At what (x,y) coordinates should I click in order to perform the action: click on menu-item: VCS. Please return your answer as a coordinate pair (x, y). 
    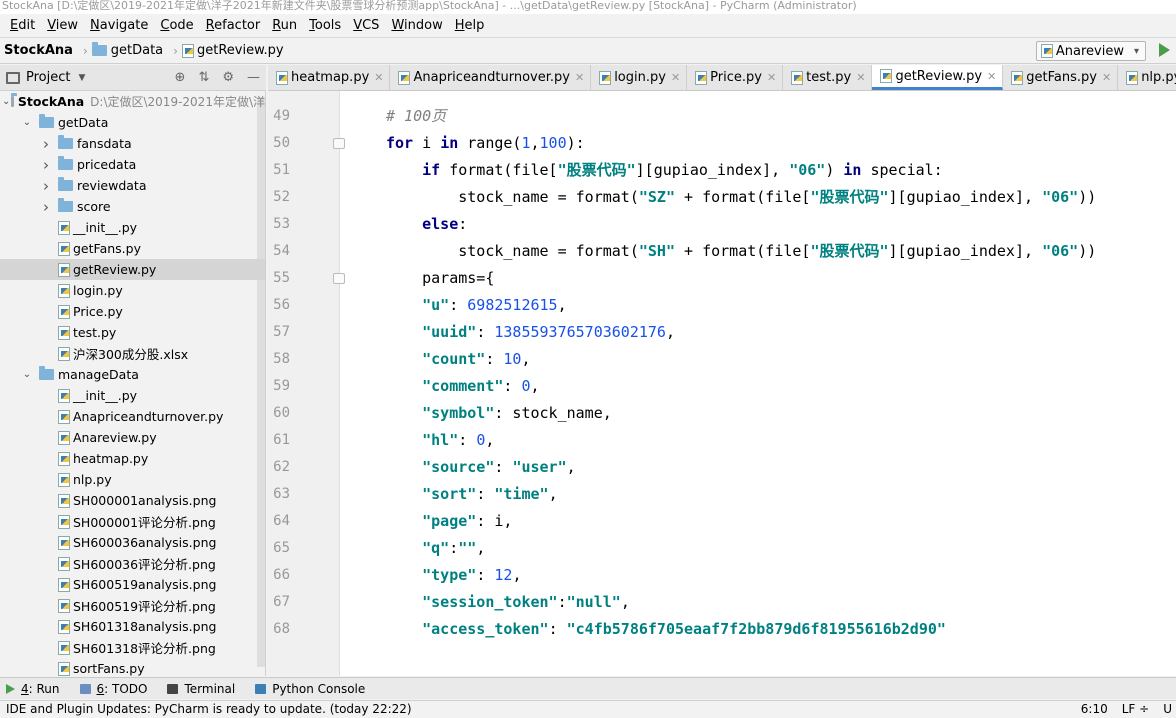
    Looking at the image, I should click on (366, 26).